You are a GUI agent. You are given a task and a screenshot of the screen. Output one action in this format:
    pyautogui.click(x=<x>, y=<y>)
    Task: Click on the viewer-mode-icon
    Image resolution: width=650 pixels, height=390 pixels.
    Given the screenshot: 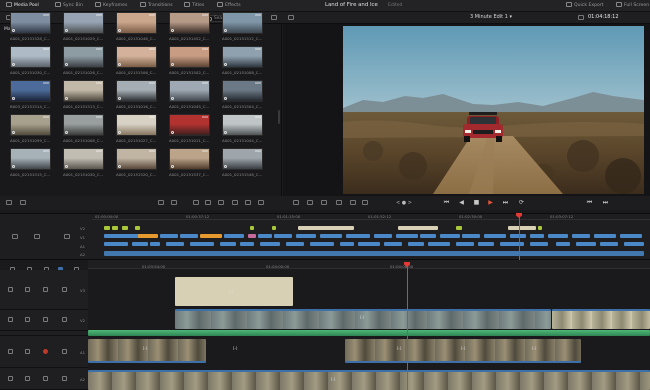 What is the action you would take?
    pyautogui.click(x=291, y=17)
    